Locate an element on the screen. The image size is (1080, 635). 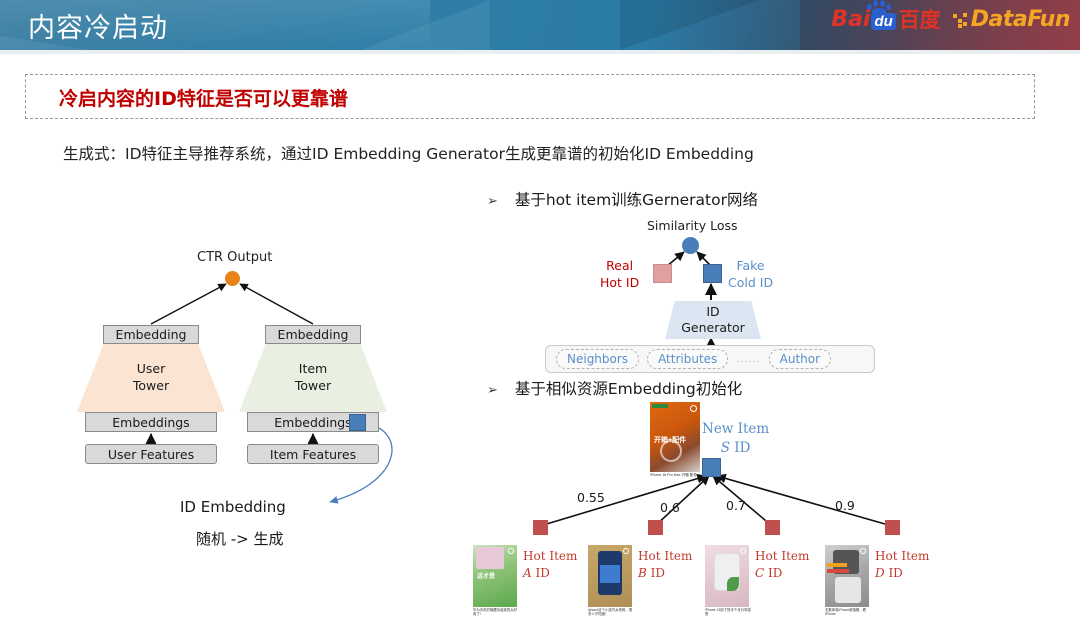
score-0: 0.55 is located at coordinates (591, 497).